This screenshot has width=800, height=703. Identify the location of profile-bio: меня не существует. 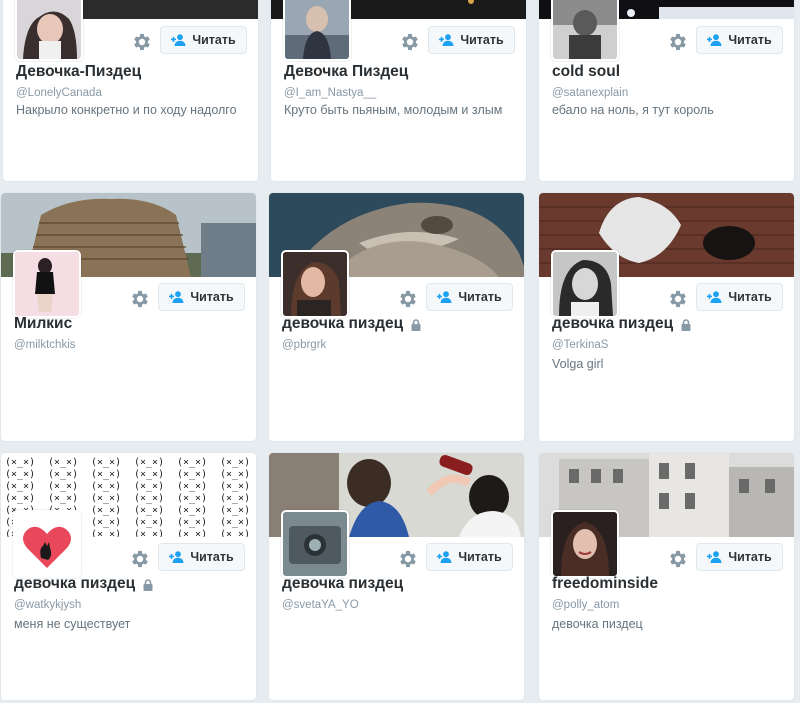
(72, 624).